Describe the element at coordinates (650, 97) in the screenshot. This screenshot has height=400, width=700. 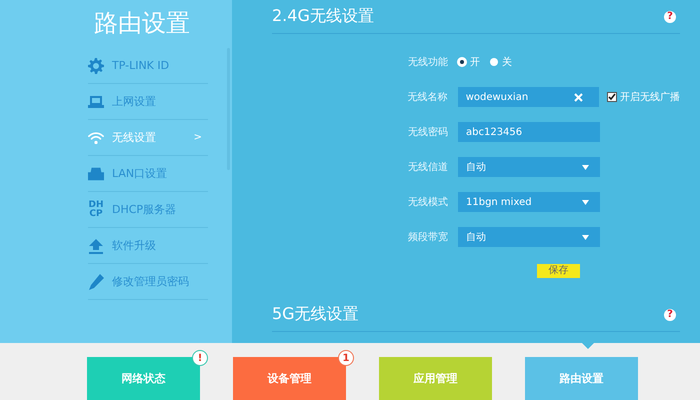
I see `checkbox-label: 开启无线广播` at that location.